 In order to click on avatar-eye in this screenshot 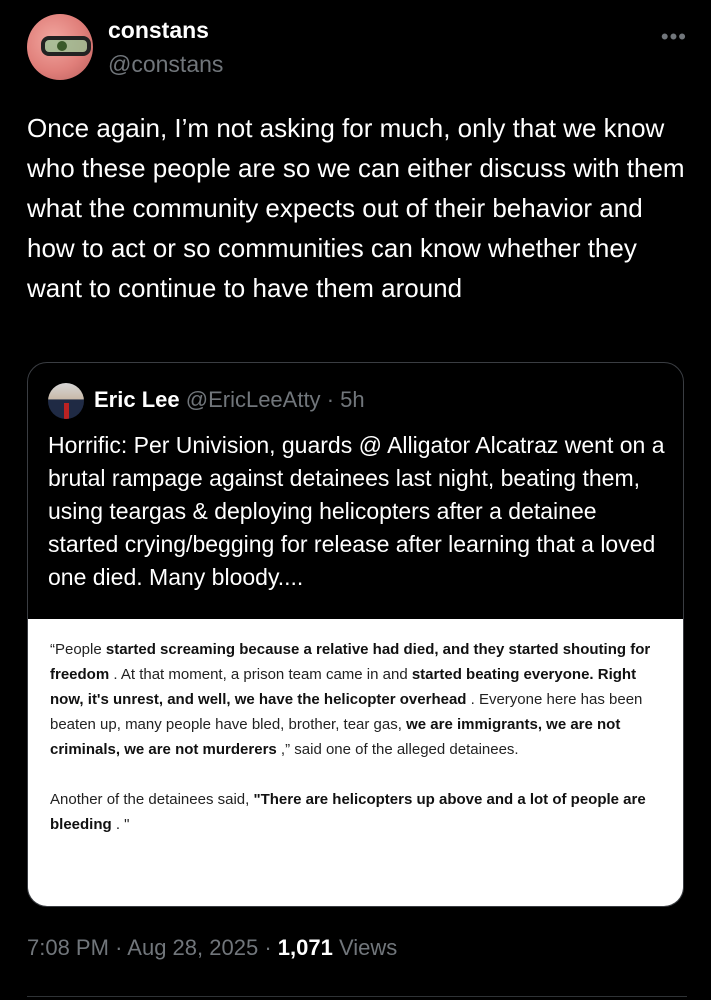, I will do `click(62, 46)`.